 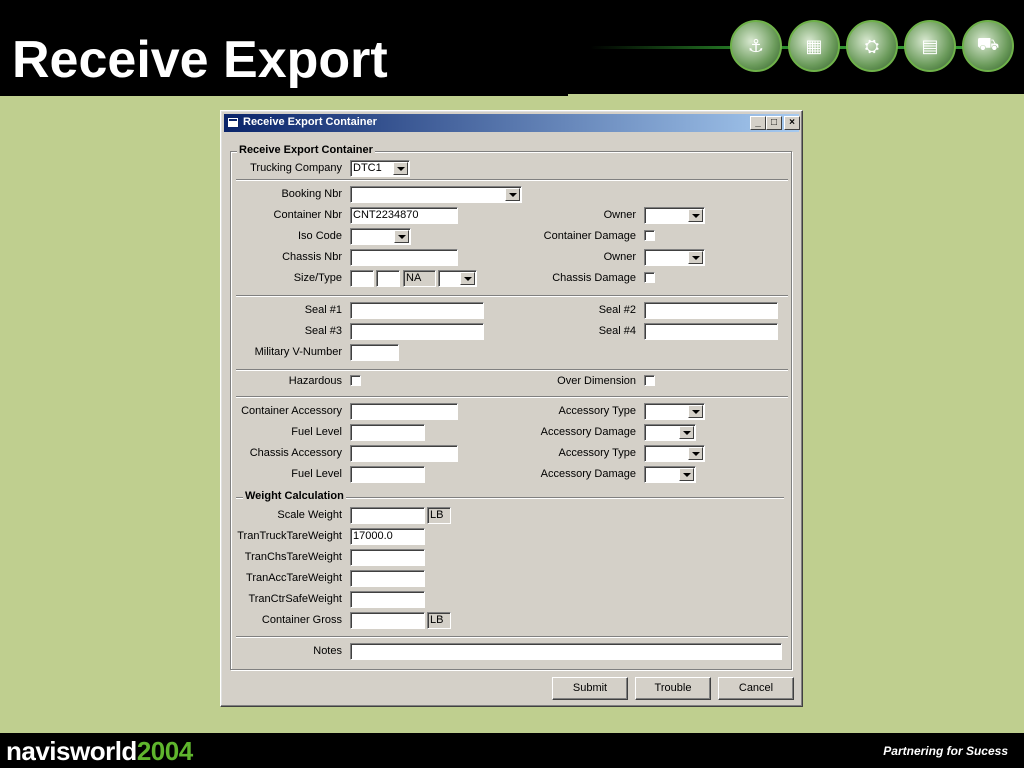 What do you see at coordinates (457, 278) in the screenshot?
I see `size-type-dropdown` at bounding box center [457, 278].